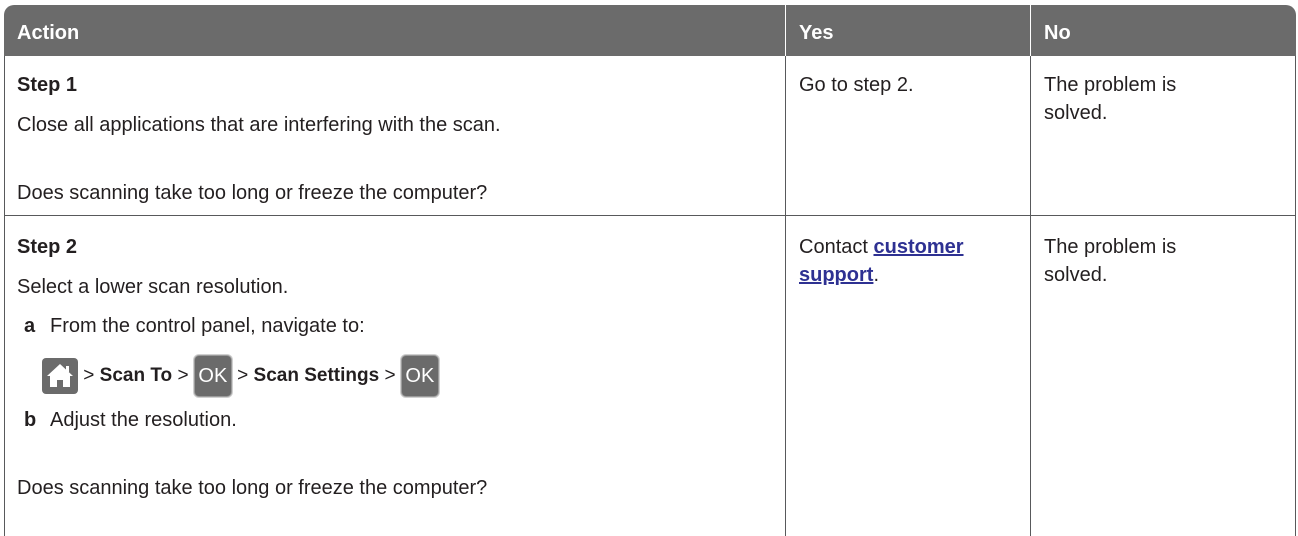 The image size is (1298, 536). I want to click on contact-text: Contact, so click(836, 247).